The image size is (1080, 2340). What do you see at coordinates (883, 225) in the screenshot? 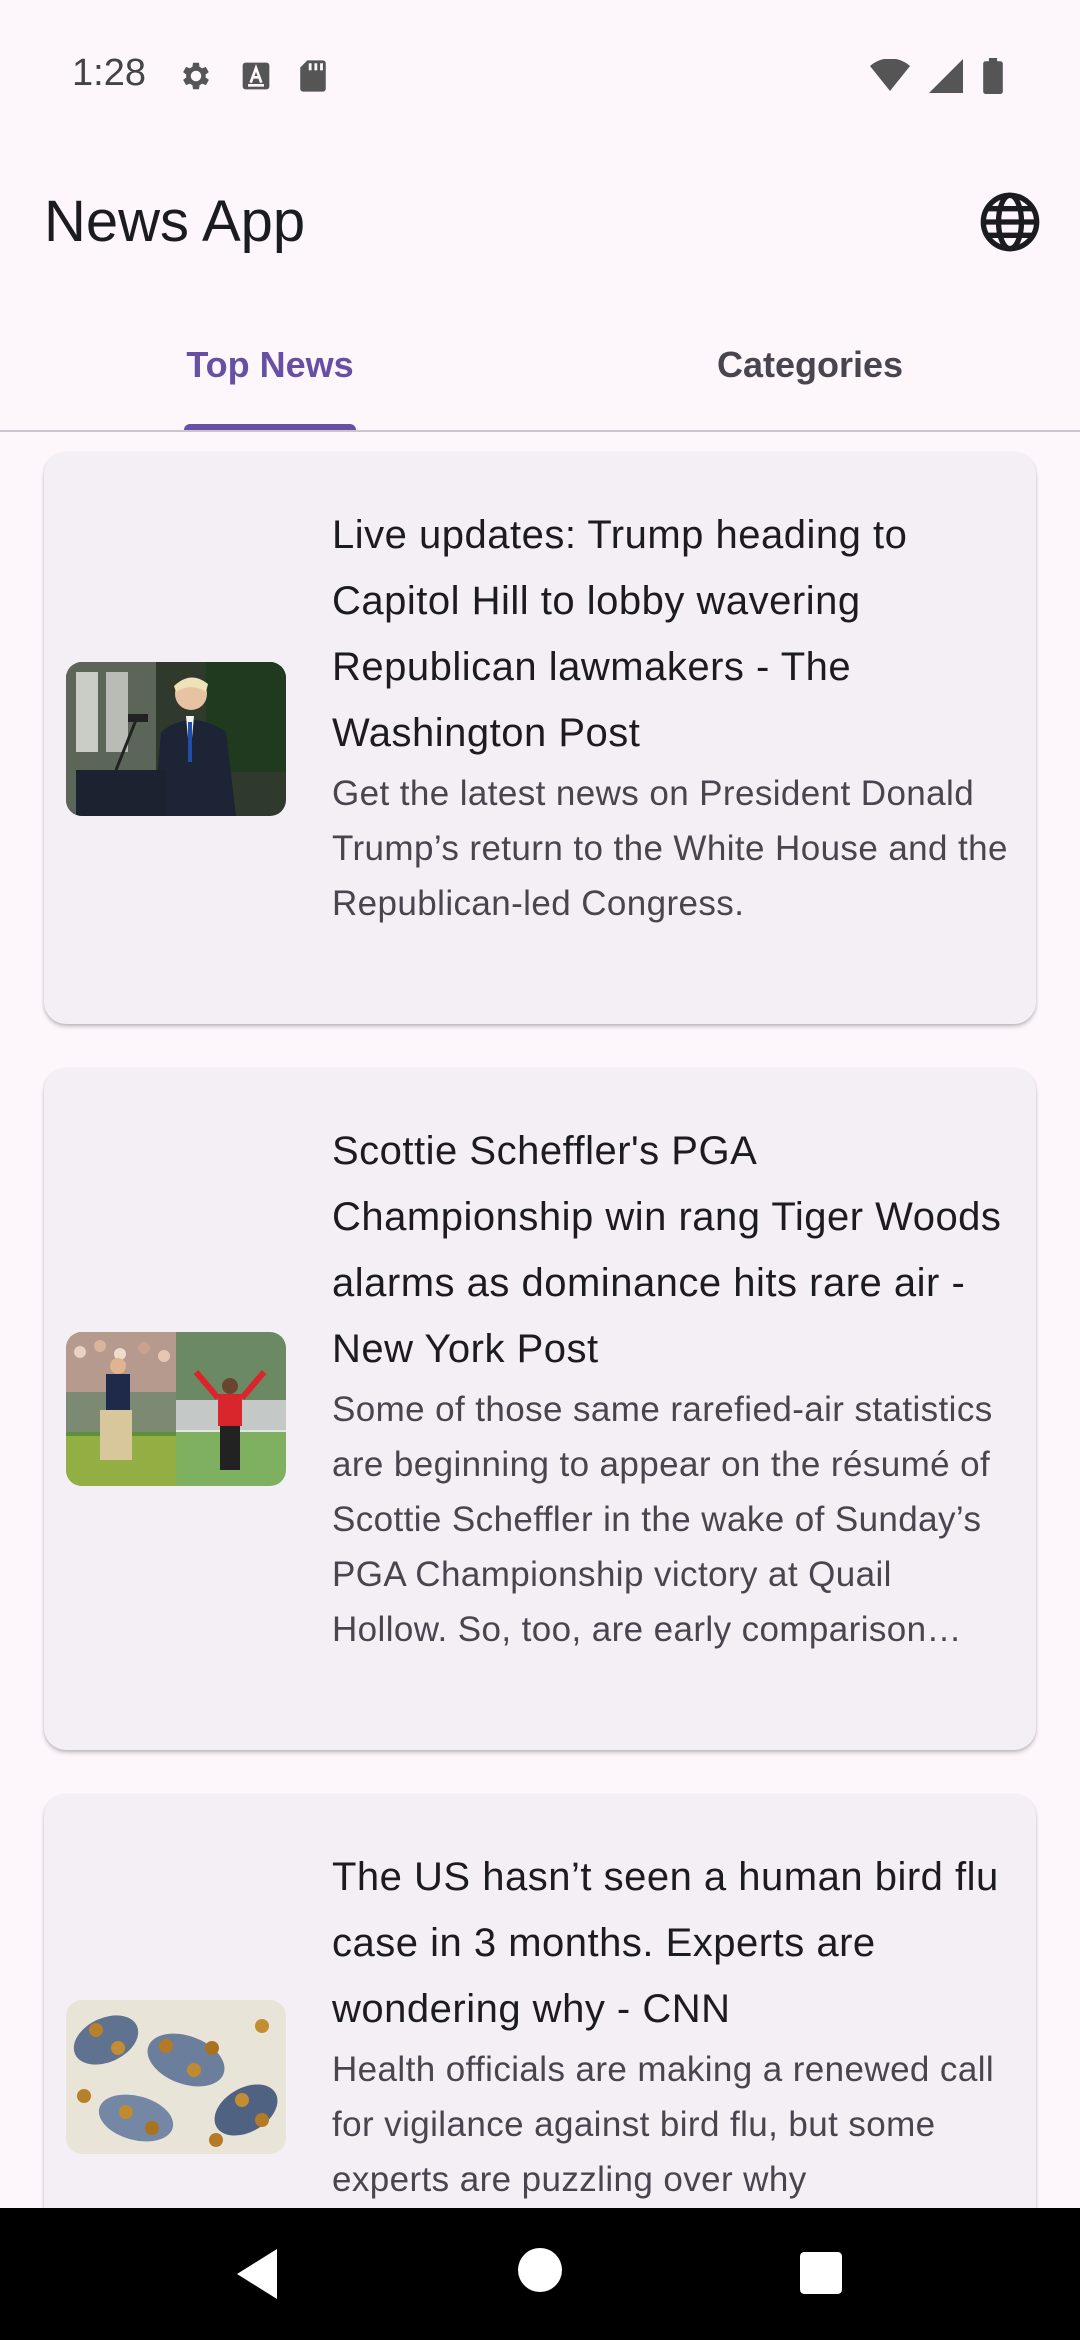
I see `dark-mode-icon` at bounding box center [883, 225].